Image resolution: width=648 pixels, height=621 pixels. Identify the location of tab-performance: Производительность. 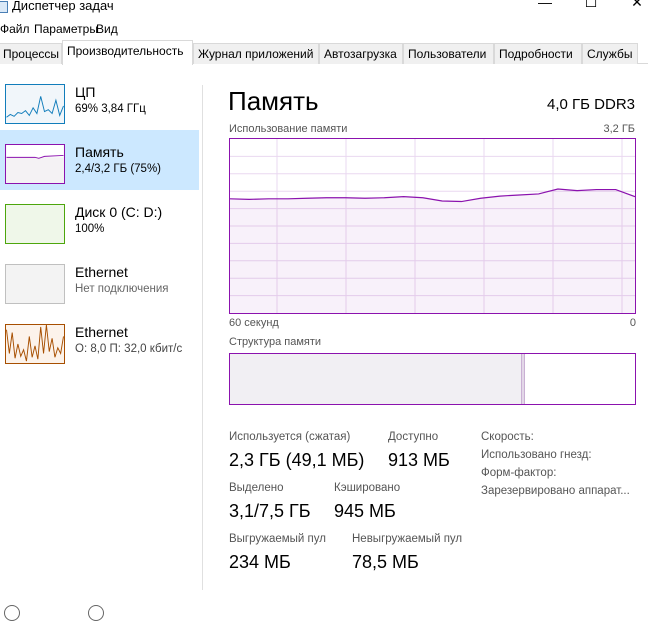
(127, 52).